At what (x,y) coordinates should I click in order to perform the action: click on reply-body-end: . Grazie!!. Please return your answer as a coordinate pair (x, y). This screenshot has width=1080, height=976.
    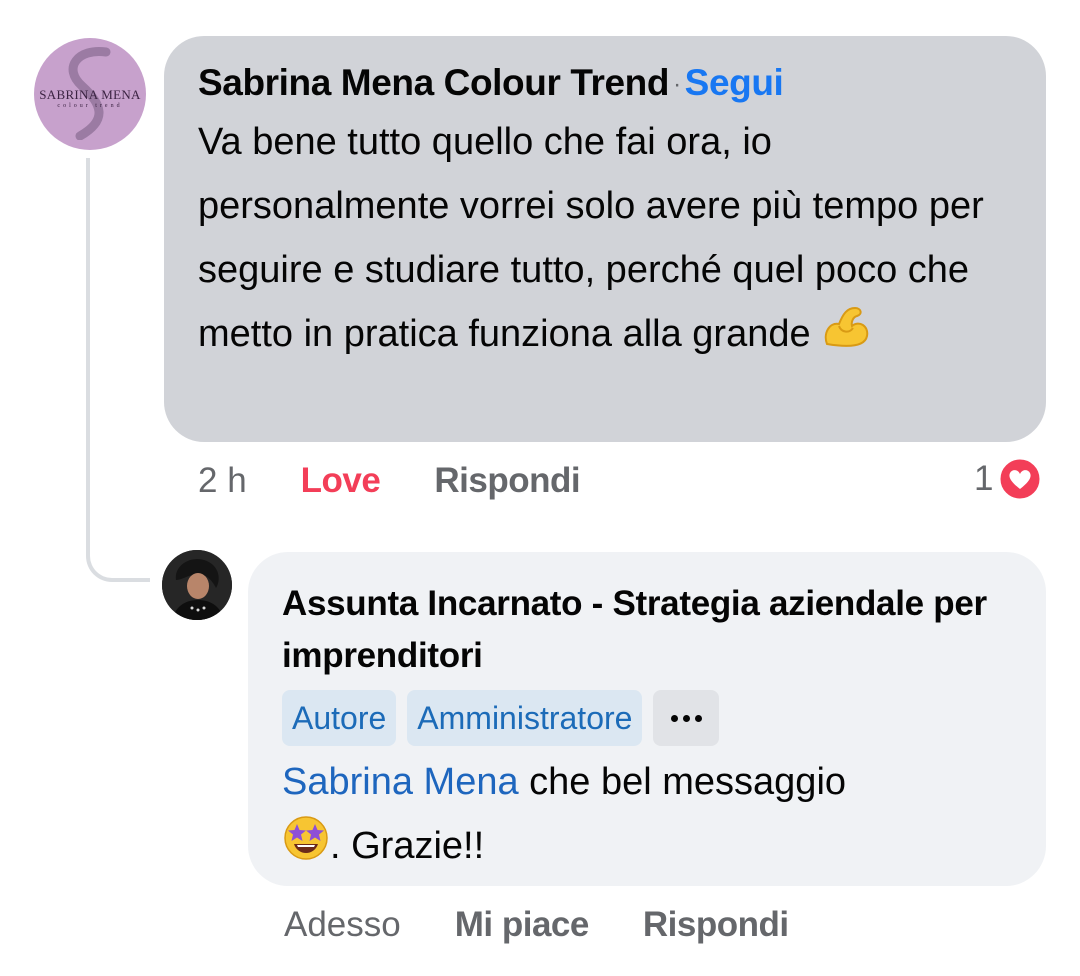
    Looking at the image, I should click on (407, 846).